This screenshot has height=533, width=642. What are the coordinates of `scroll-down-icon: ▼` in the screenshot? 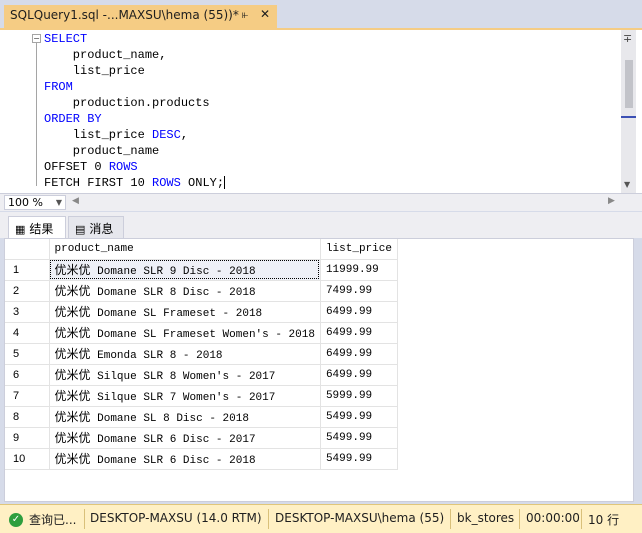 It's located at (627, 184).